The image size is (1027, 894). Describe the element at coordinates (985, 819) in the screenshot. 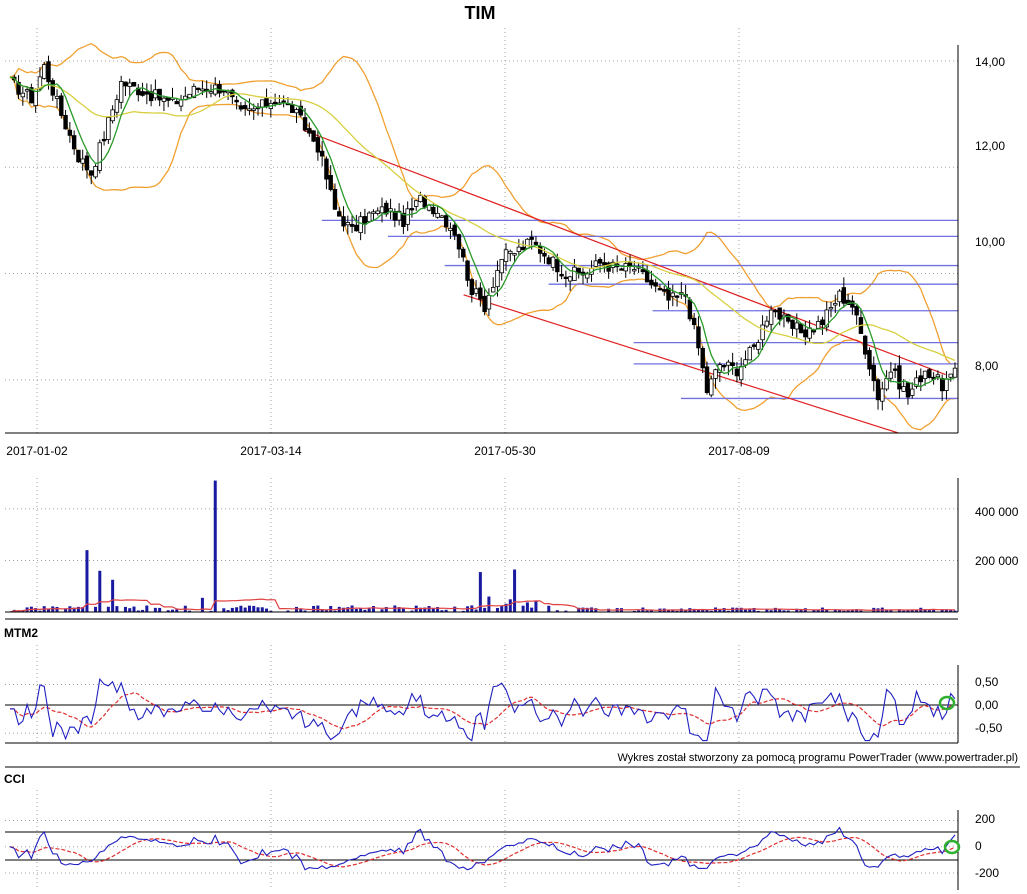

I see `cci-tick-200: 200` at that location.